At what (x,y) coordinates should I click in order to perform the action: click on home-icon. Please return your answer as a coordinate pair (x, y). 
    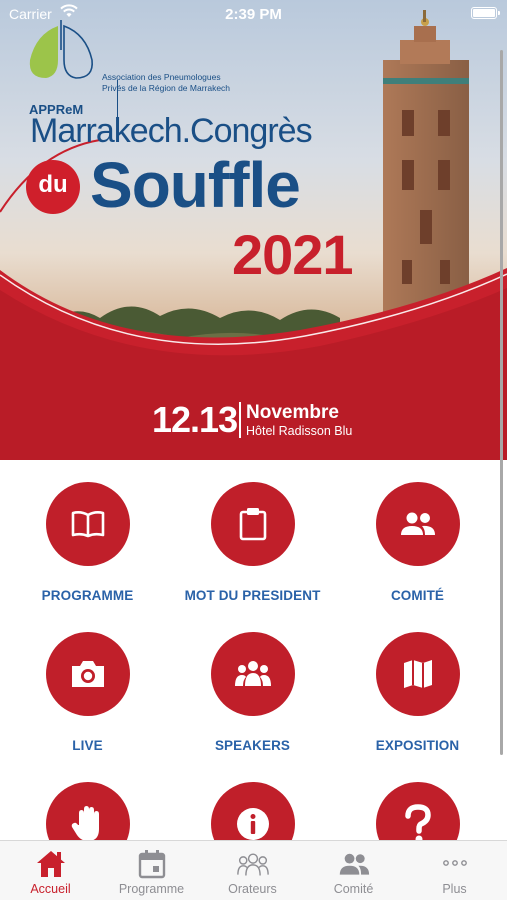
    Looking at the image, I should click on (50, 864).